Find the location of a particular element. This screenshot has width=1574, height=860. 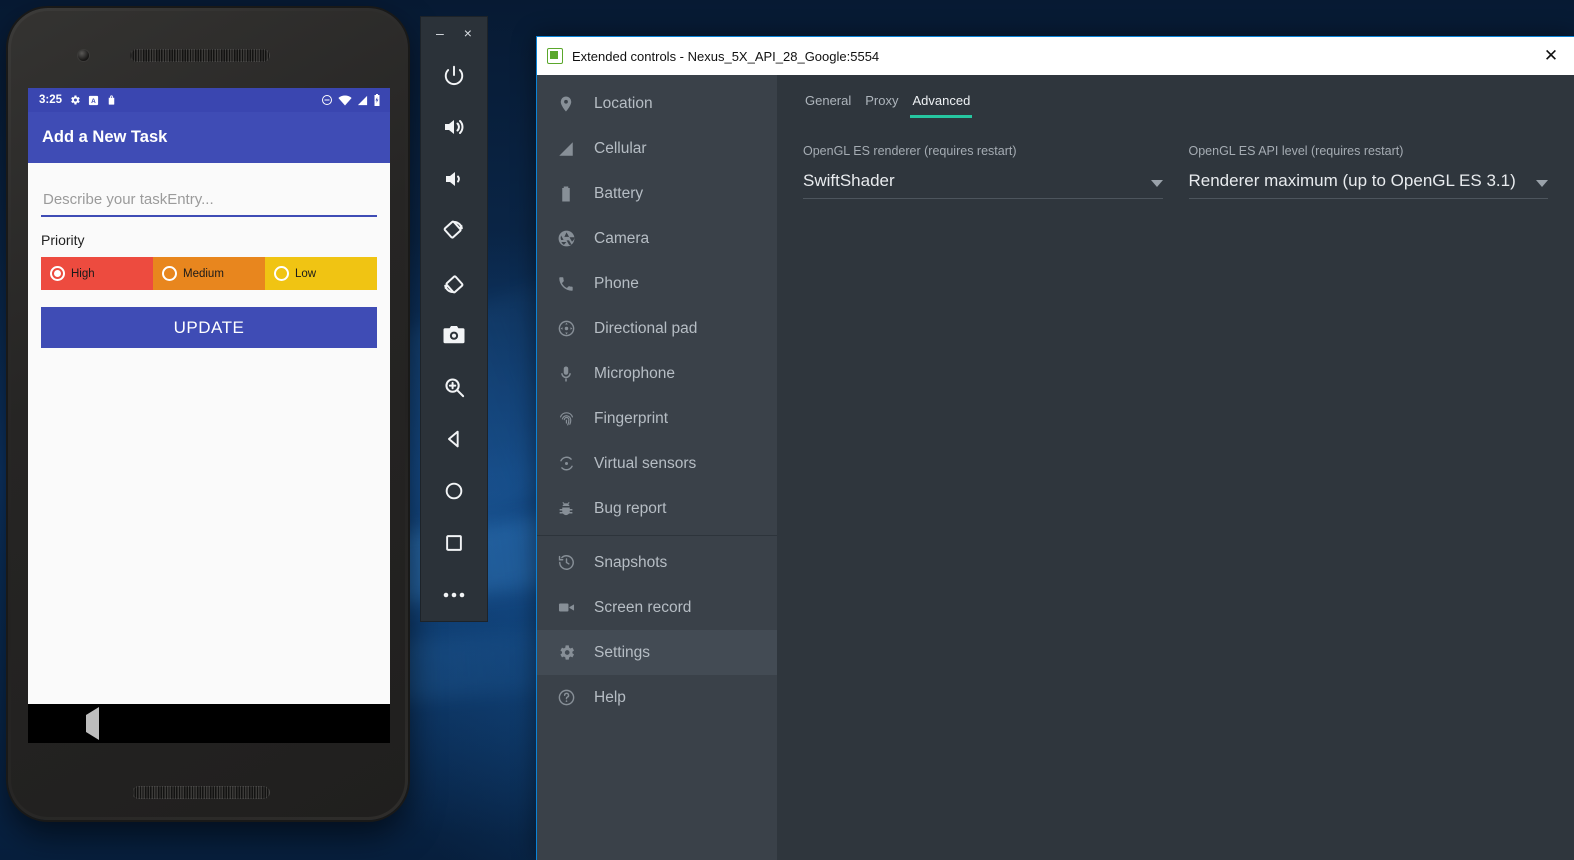

bug-icon is located at coordinates (566, 509).